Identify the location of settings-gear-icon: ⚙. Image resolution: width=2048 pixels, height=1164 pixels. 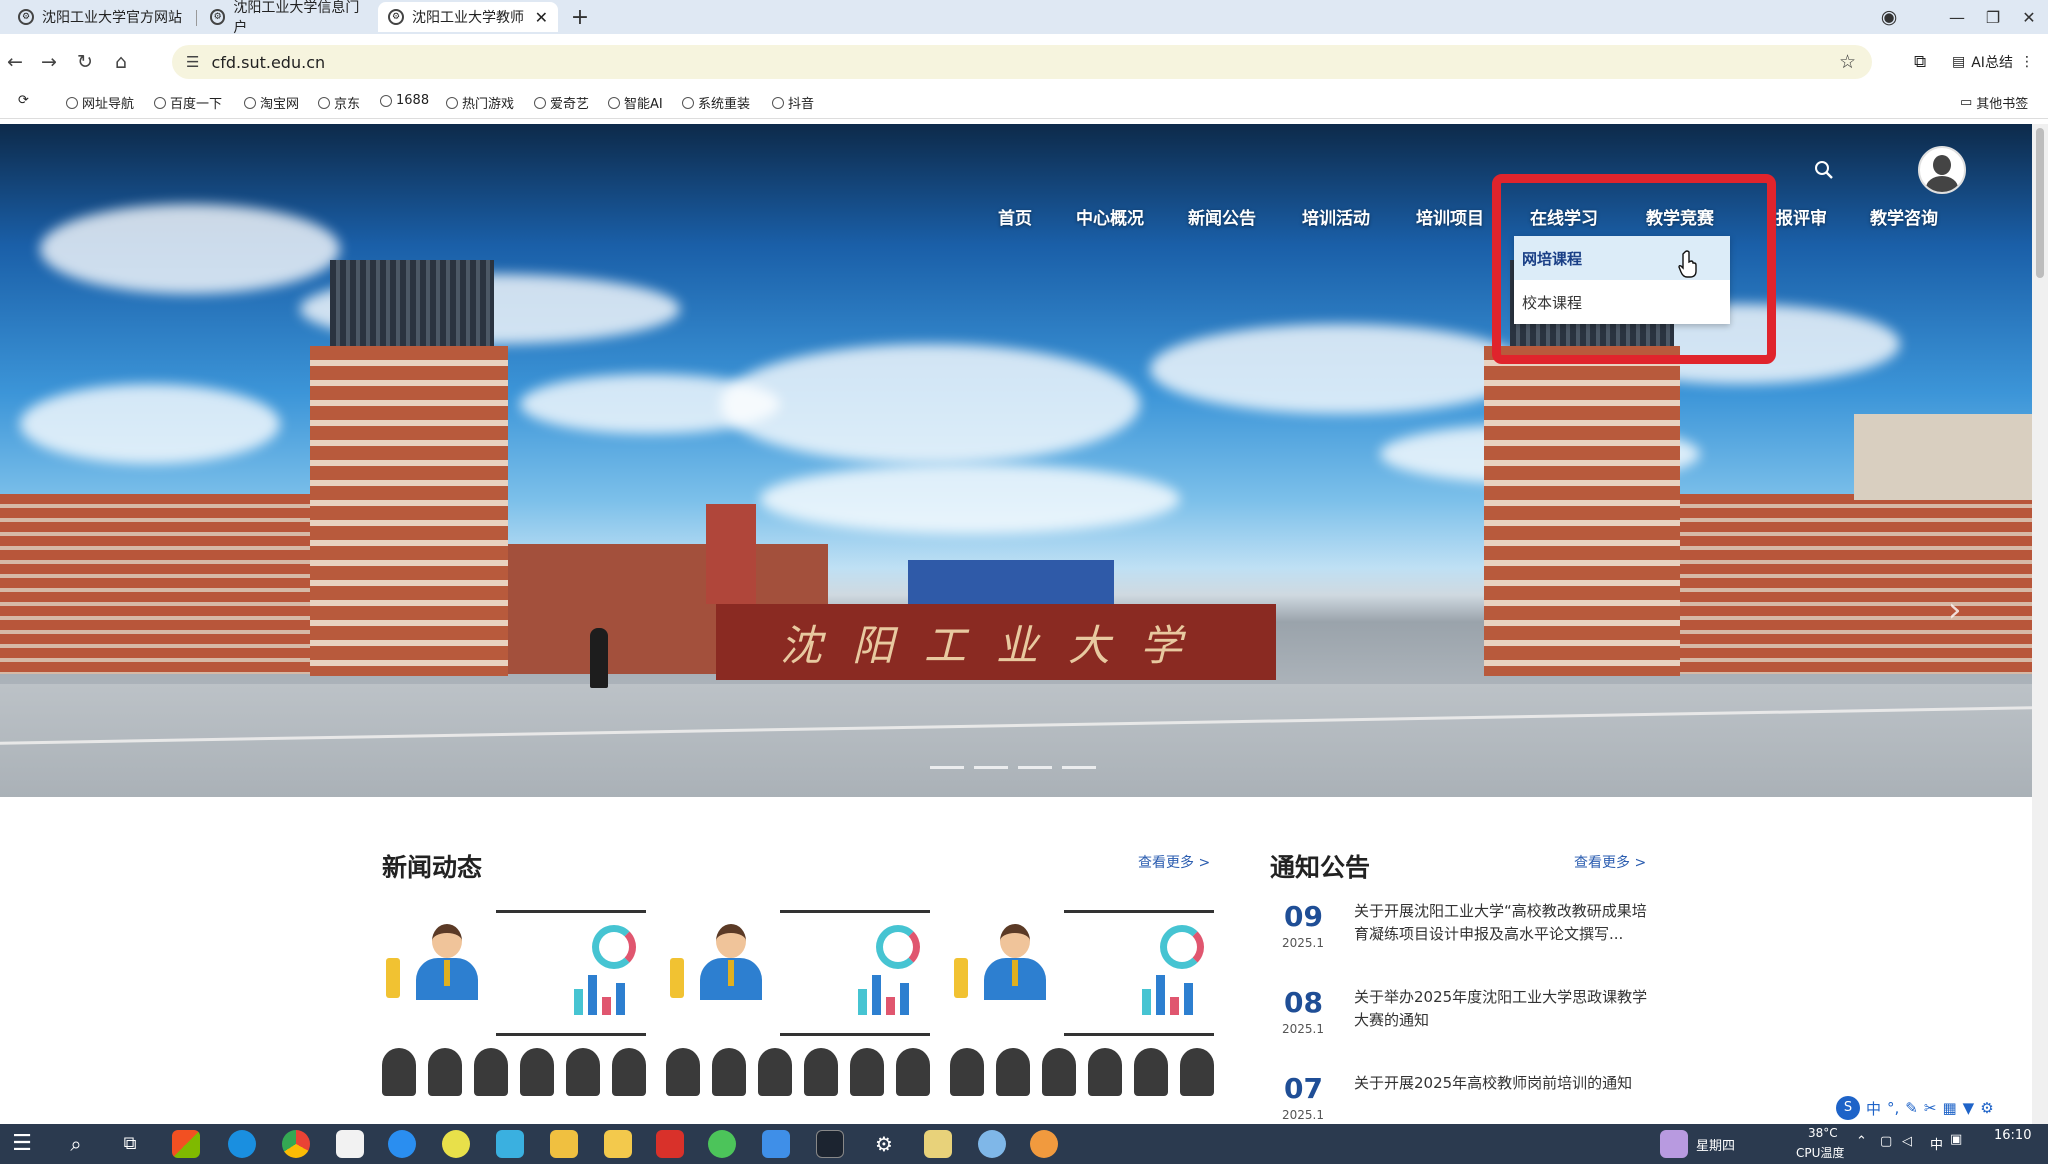
(884, 1144).